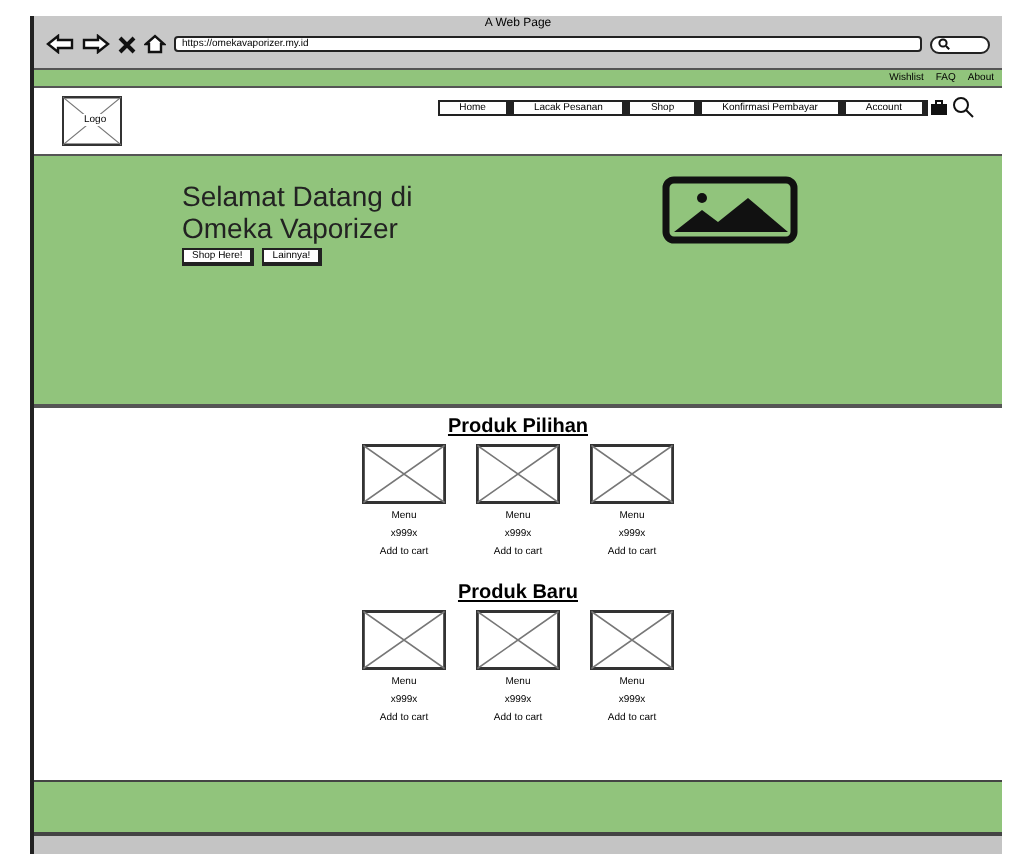  Describe the element at coordinates (960, 44) in the screenshot. I see `search-field` at that location.